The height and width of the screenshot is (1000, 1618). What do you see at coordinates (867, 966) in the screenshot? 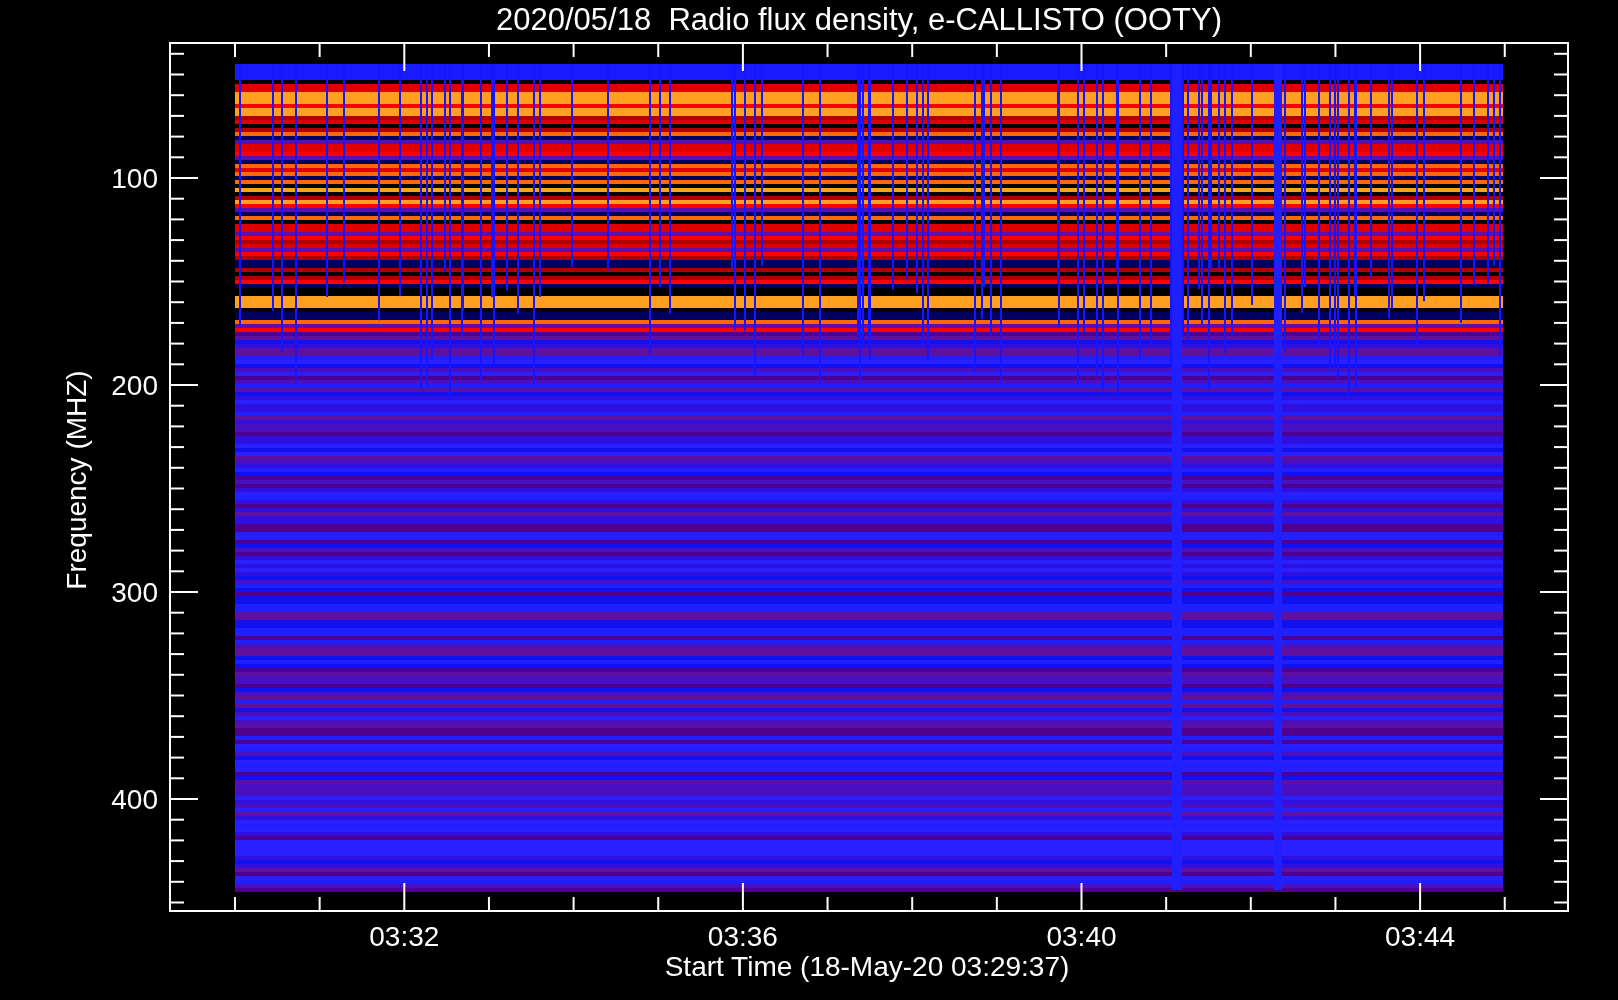
I see `x-axis-title: Start Time (18-May-20 03:29:37)` at bounding box center [867, 966].